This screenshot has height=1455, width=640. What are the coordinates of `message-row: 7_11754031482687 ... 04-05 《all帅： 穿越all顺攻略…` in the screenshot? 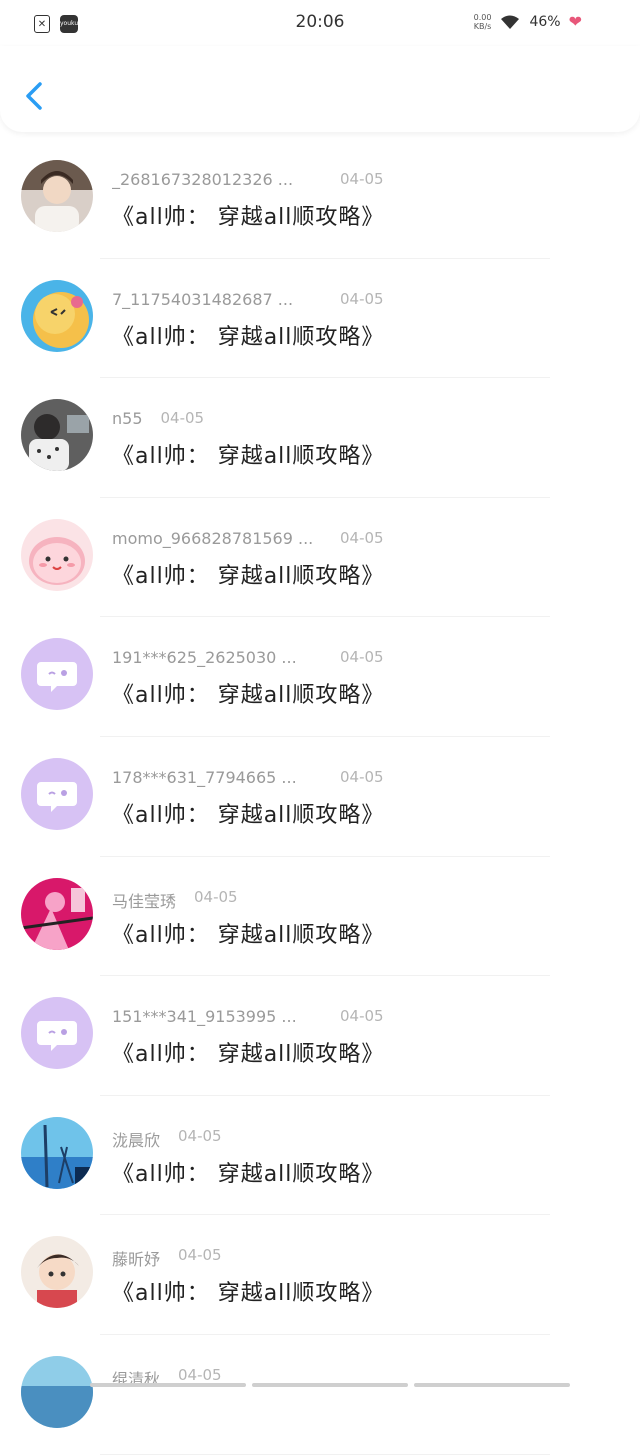 It's located at (320, 319).